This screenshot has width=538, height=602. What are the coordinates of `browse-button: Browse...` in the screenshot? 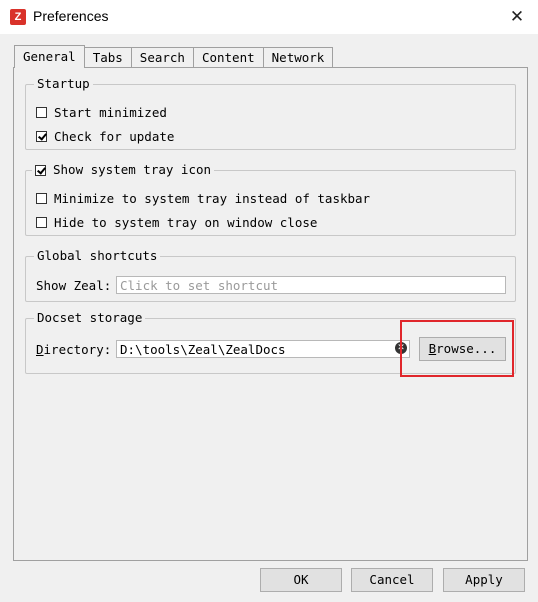 It's located at (462, 349).